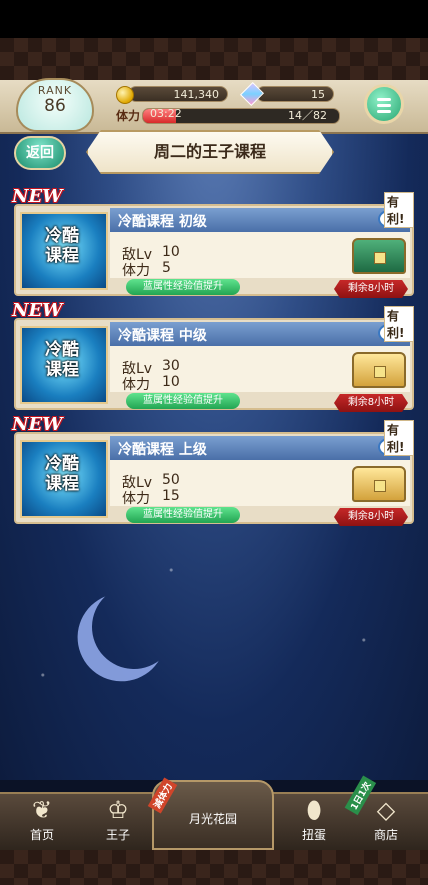  What do you see at coordinates (171, 366) in the screenshot?
I see `enemy-level-value: 30` at bounding box center [171, 366].